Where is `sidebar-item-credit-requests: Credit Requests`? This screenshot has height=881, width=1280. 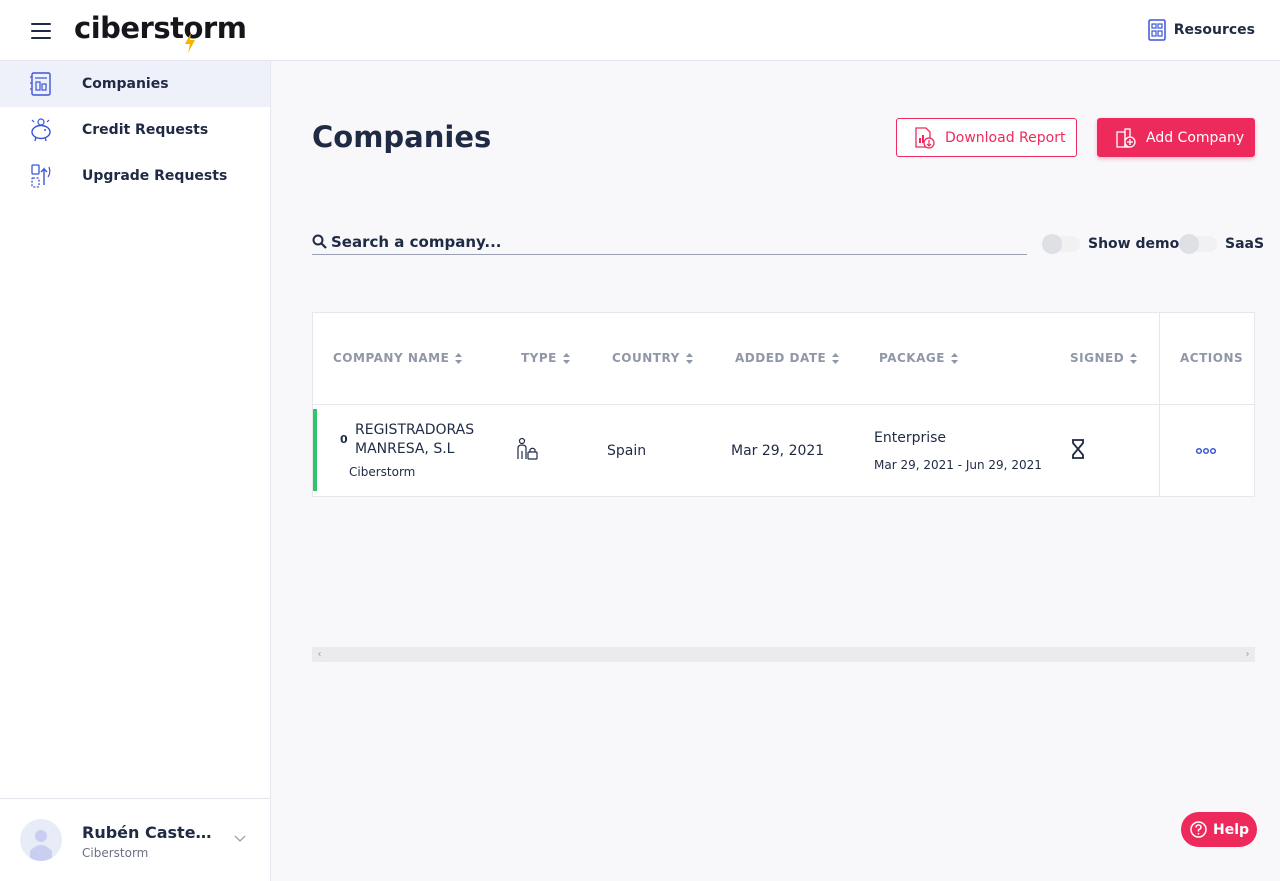
sidebar-item-credit-requests: Credit Requests is located at coordinates (135, 130).